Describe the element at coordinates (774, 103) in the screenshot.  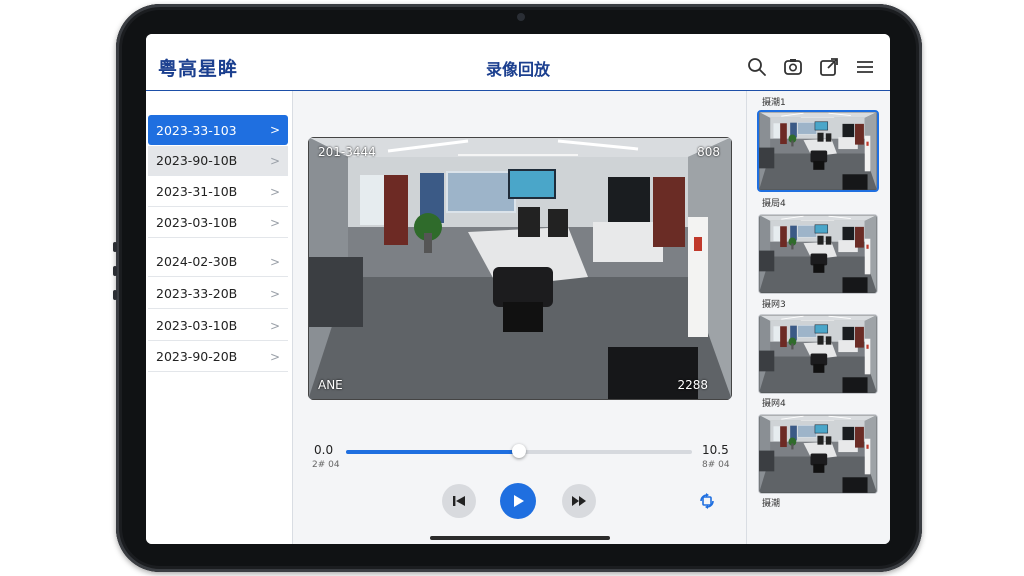
I see `camera-label: 摄潮1` at that location.